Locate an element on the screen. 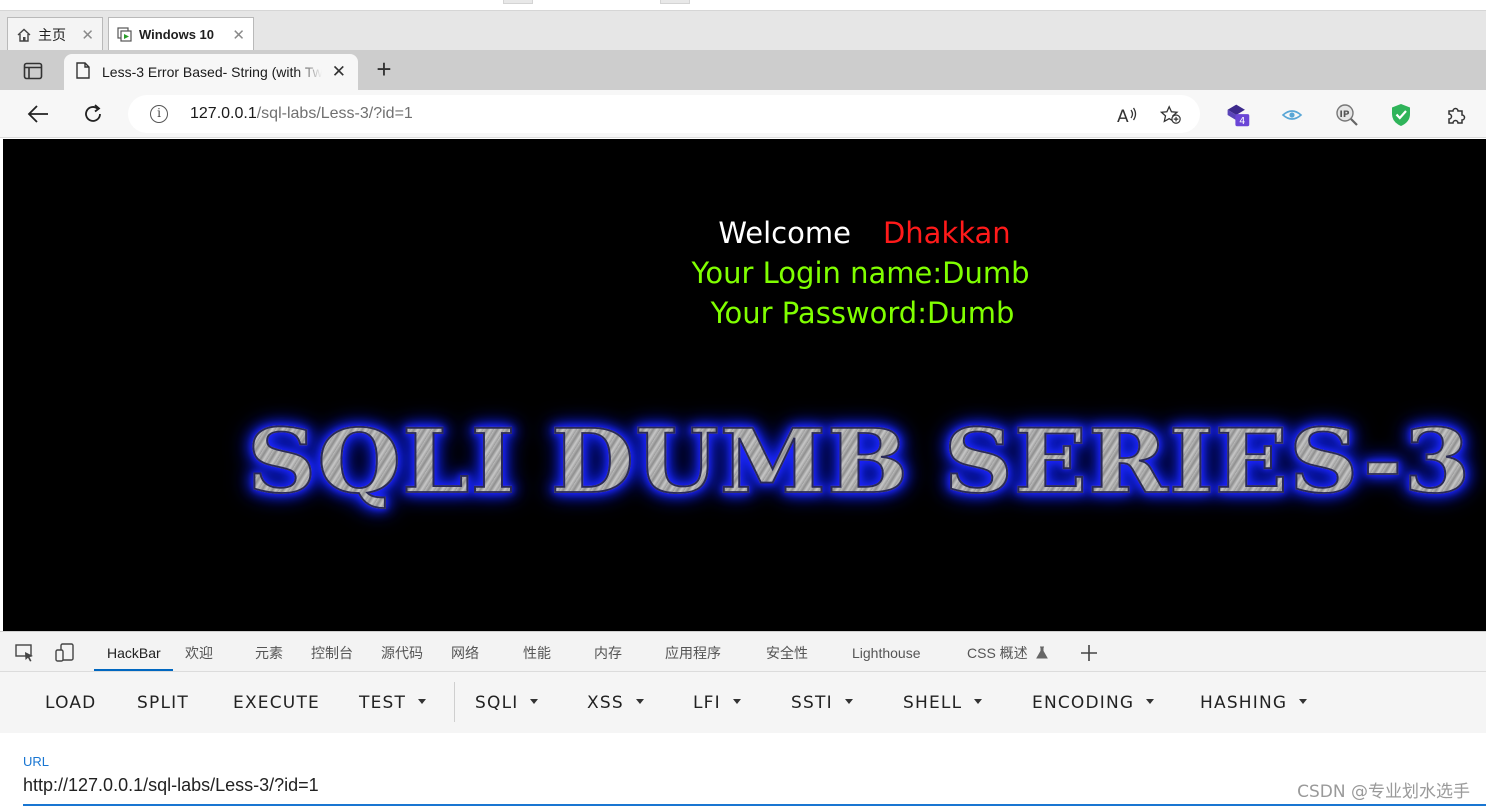  lfi-menu: LFI is located at coordinates (717, 703).